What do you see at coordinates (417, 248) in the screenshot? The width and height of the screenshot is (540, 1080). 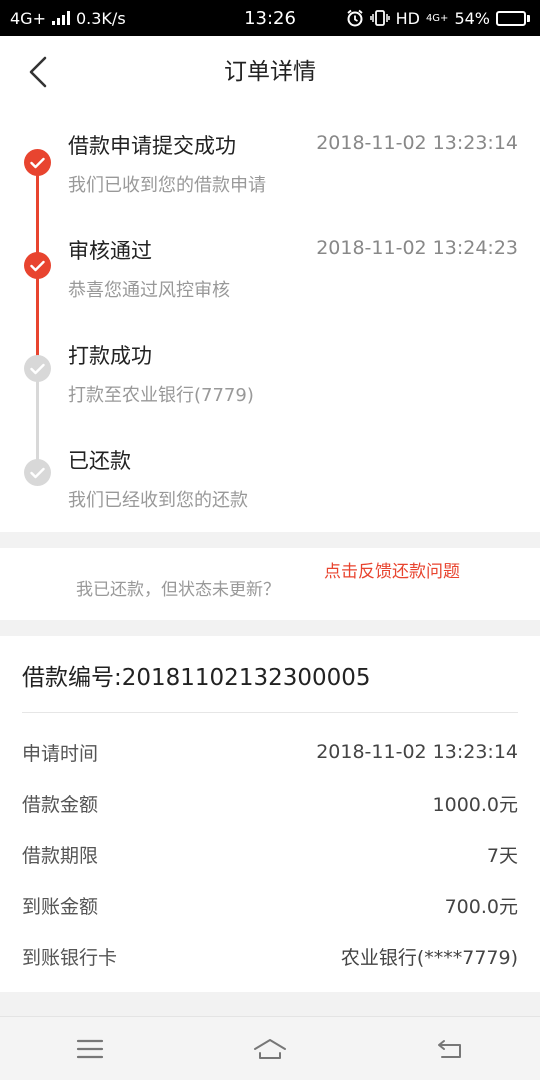 I see `step-time: 2018-11-02 13:24:23` at bounding box center [417, 248].